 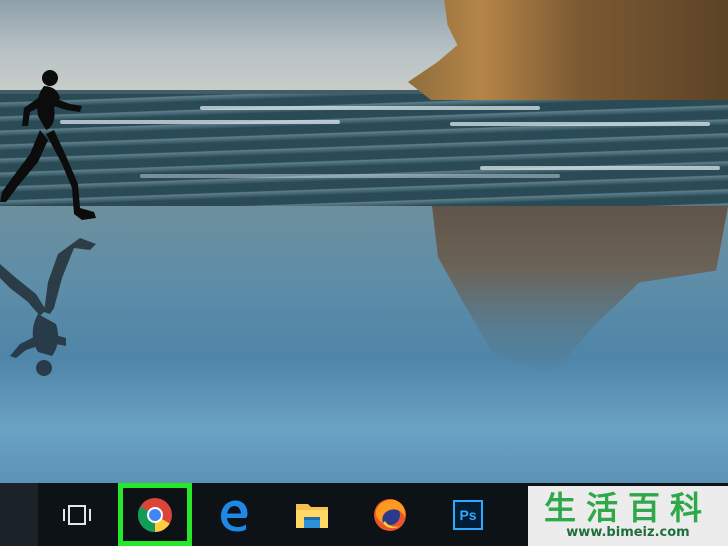 I want to click on watermark-logo: 生活百科 www.bimeiz.com, so click(x=628, y=516).